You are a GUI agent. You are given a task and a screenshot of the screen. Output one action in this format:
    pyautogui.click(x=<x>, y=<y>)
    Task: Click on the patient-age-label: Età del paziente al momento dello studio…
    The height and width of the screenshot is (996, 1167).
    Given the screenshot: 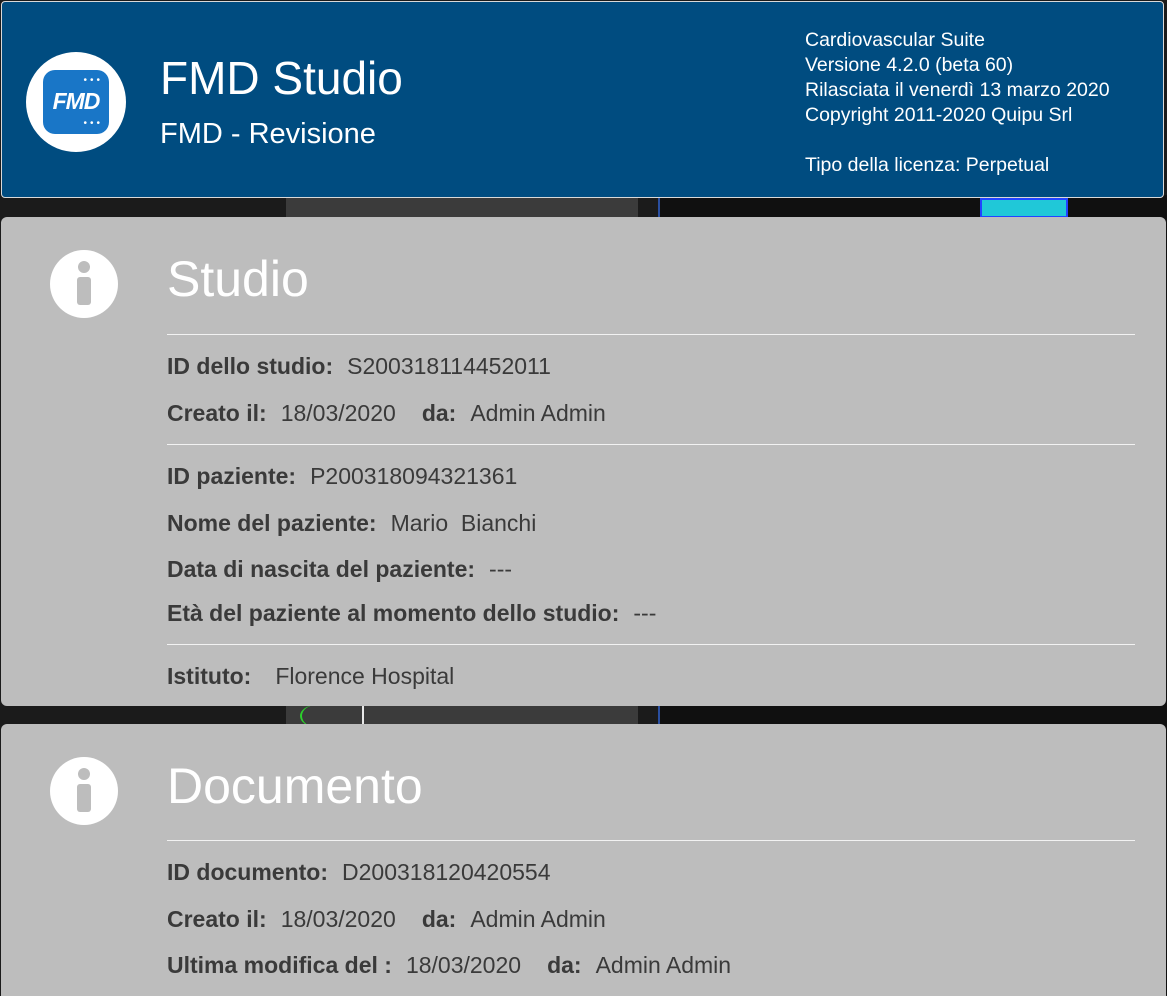 What is the action you would take?
    pyautogui.click(x=393, y=613)
    